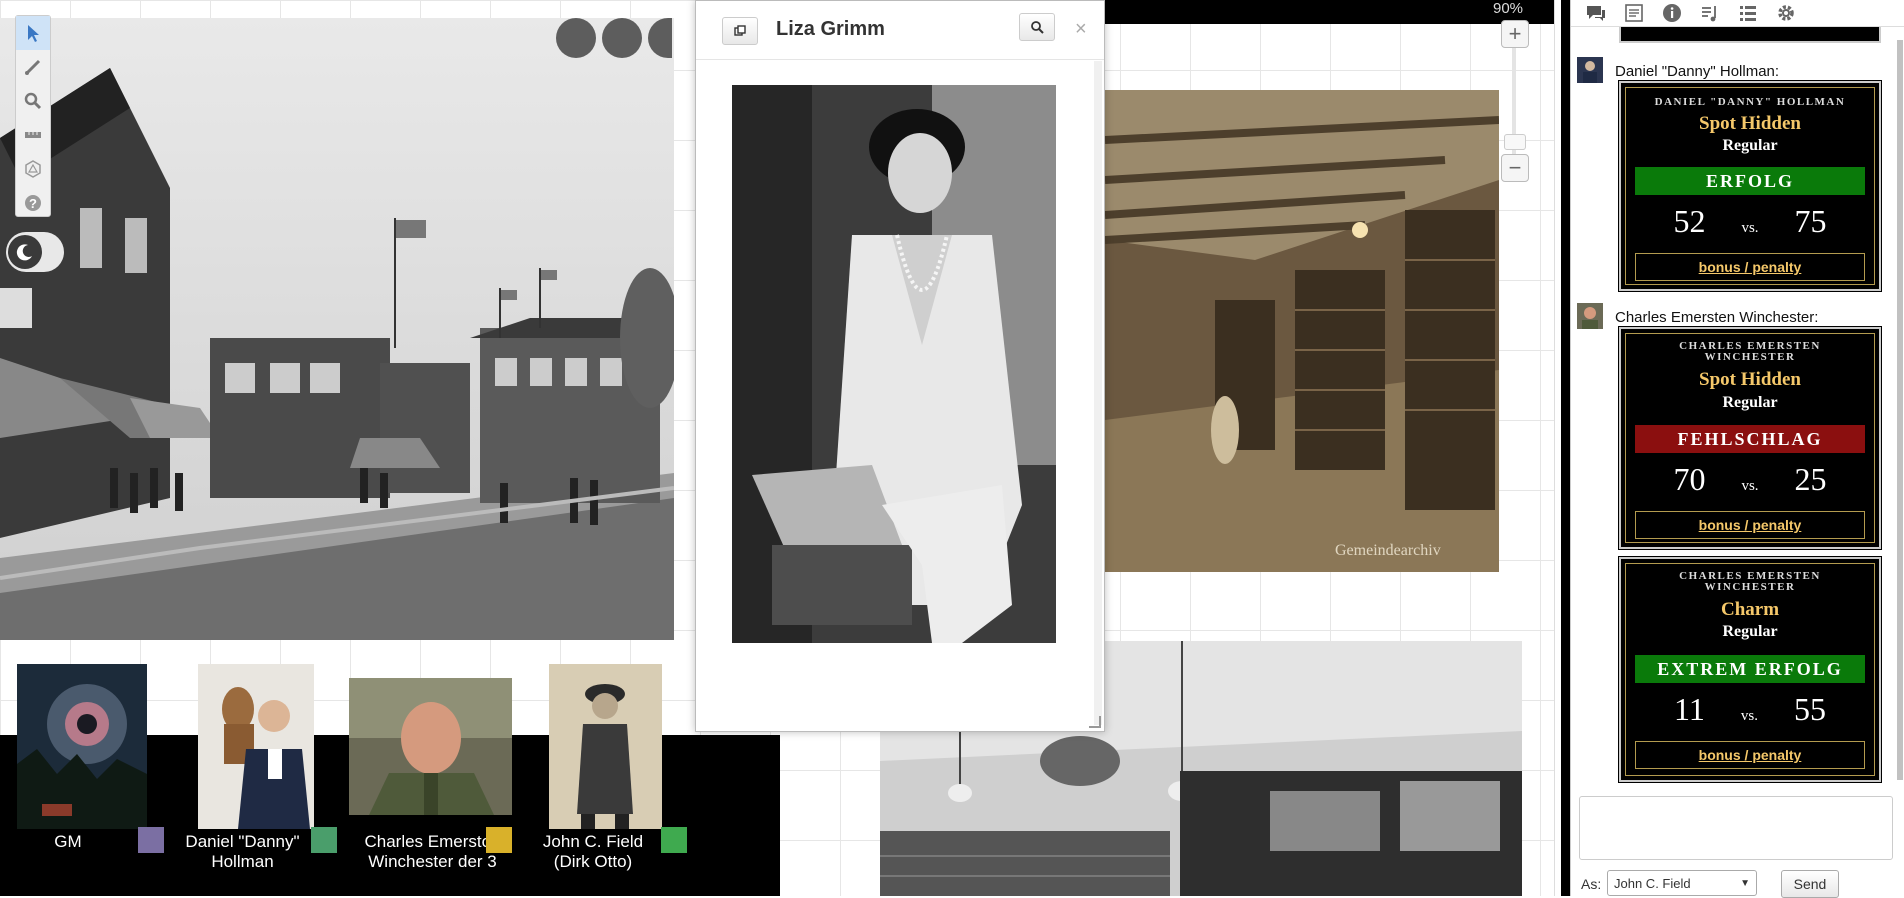  I want to click on speaking-as-select: John C. Field ▼, so click(1682, 883).